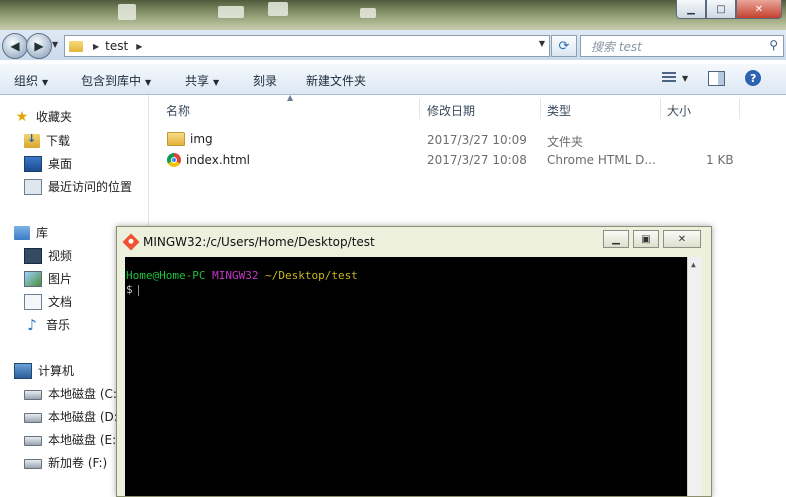  Describe the element at coordinates (559, 110) in the screenshot. I see `column-header-type: 类型` at that location.